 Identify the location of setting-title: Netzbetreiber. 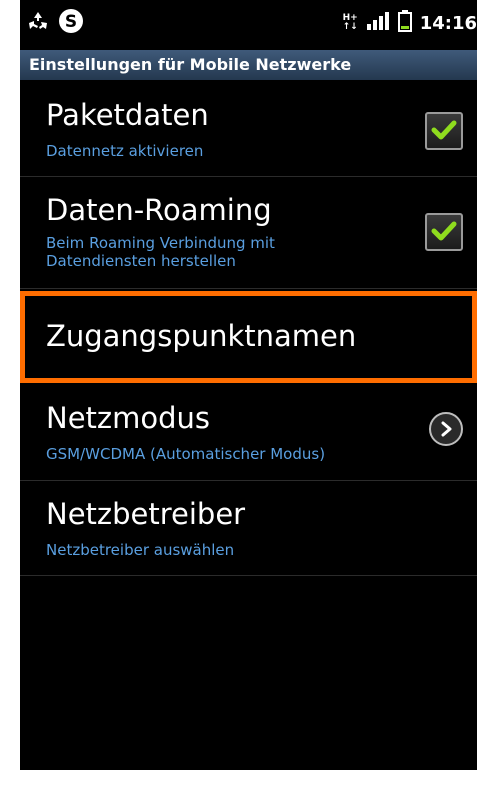
(146, 514).